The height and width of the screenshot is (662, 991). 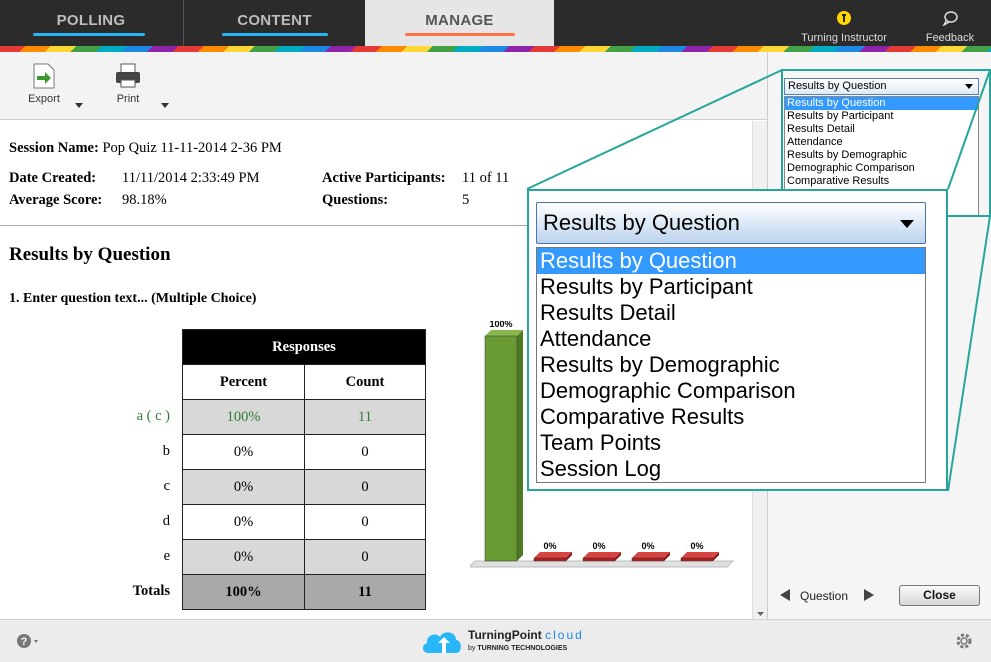 I want to click on totals-percent-cell: 100%, so click(x=243, y=592).